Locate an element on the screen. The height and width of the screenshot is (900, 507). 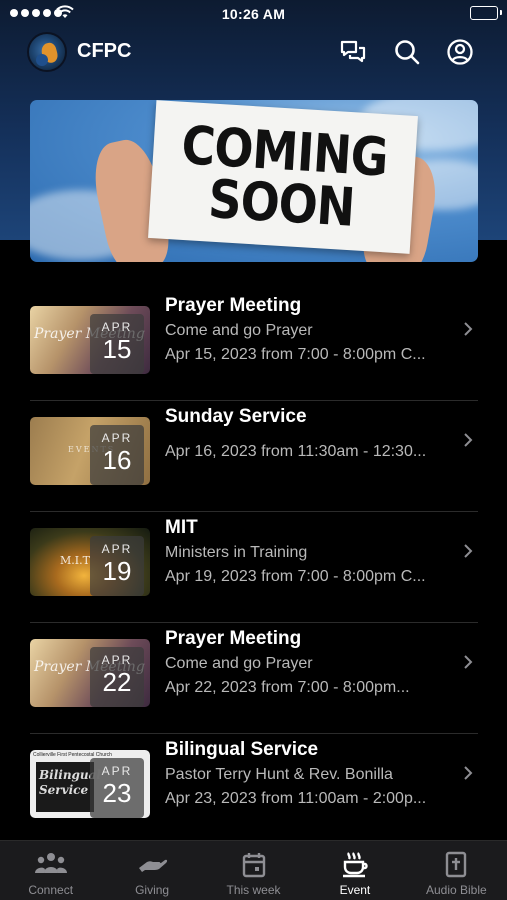
thumbnail-caption: M.I.T is located at coordinates (75, 560).